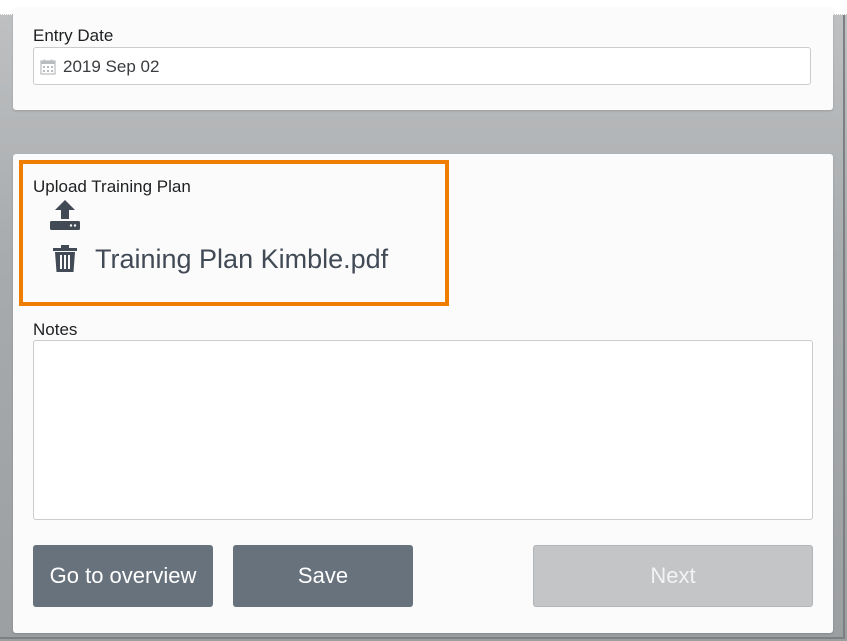 The image size is (847, 641). Describe the element at coordinates (323, 576) in the screenshot. I see `save-button: Save` at that location.